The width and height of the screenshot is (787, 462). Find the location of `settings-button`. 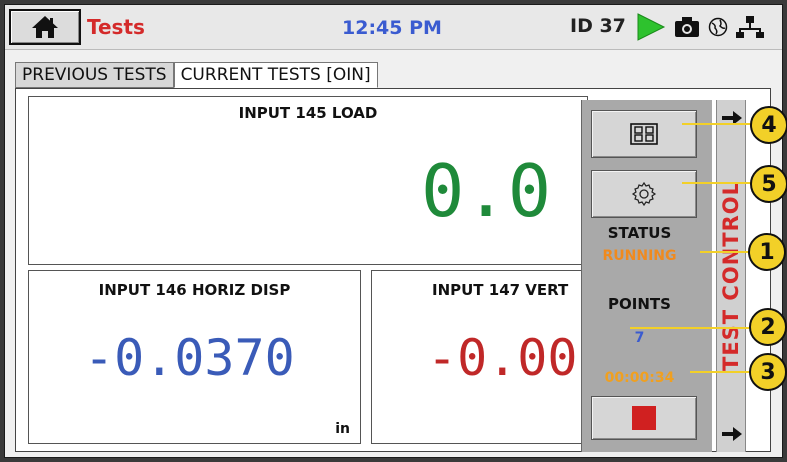

settings-button is located at coordinates (644, 194).